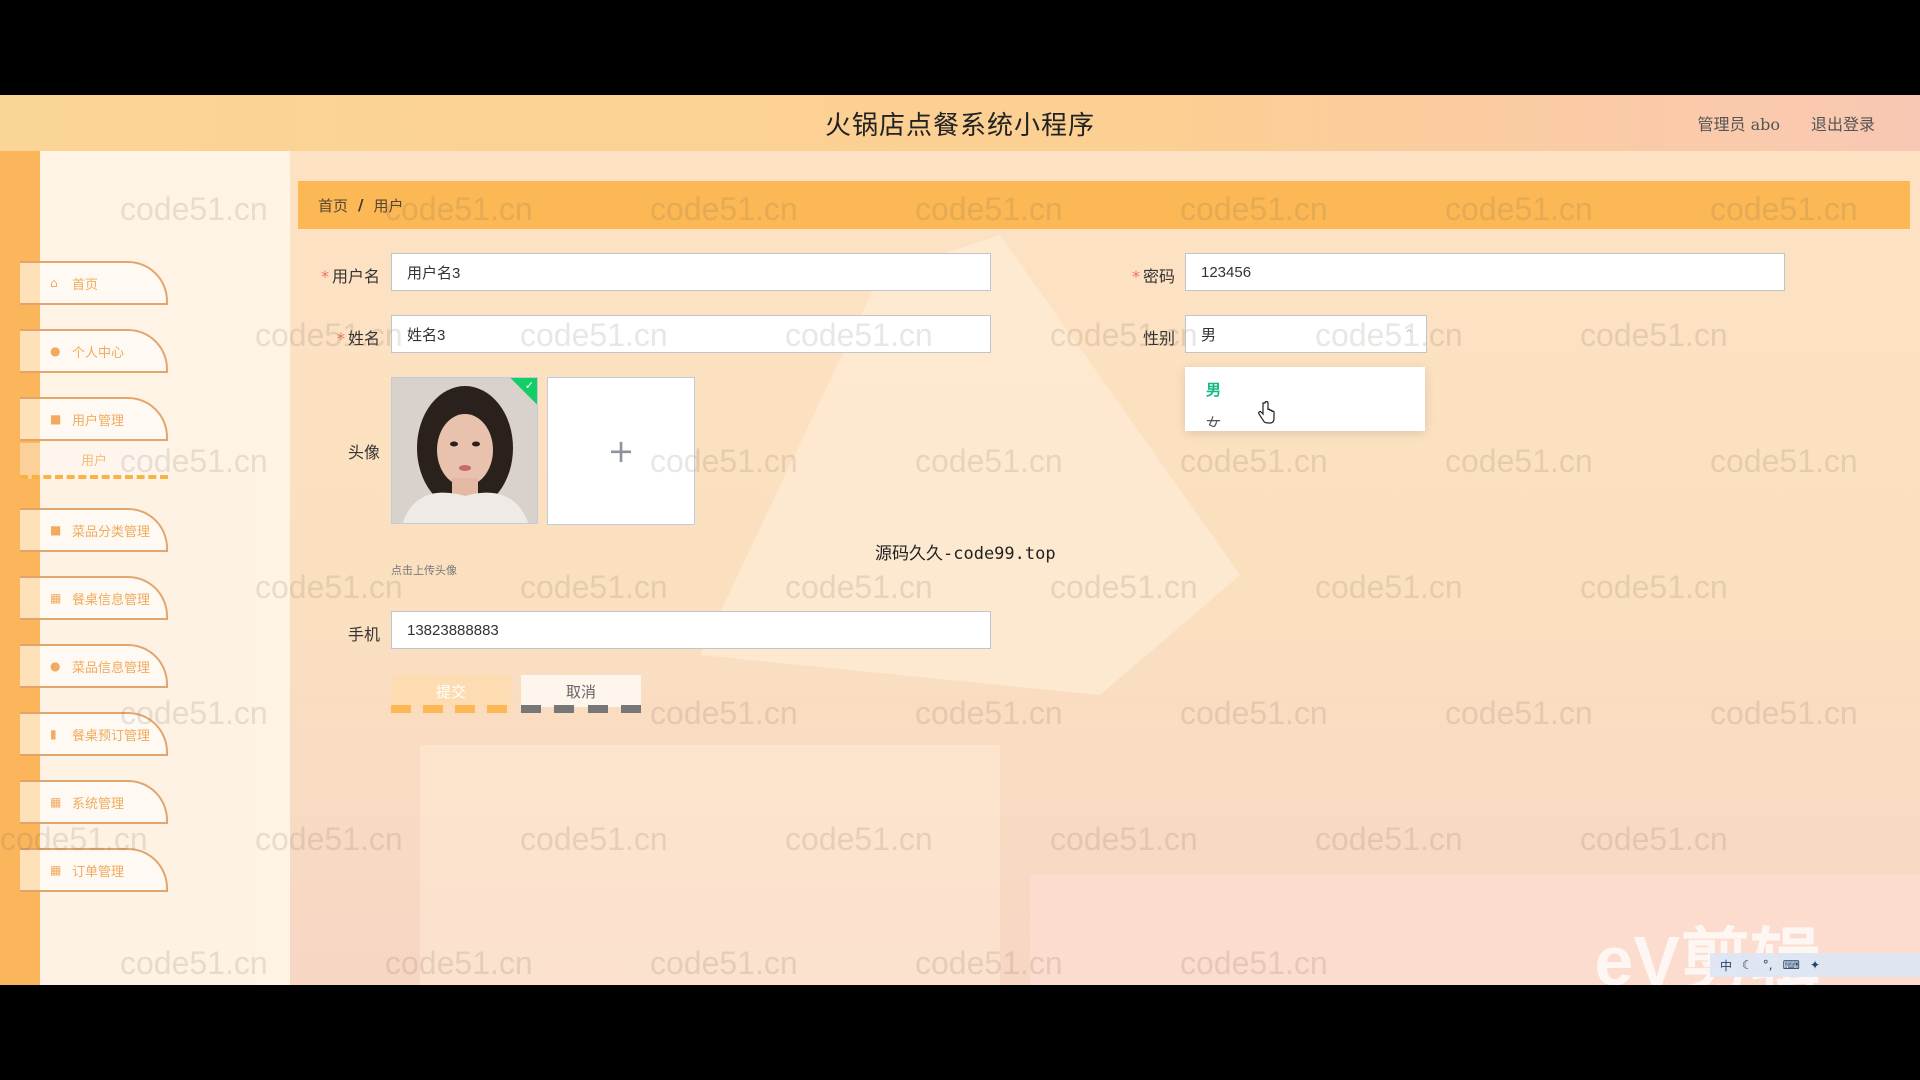  Describe the element at coordinates (98, 353) in the screenshot. I see `sidebar-item-label: 个人中心` at that location.